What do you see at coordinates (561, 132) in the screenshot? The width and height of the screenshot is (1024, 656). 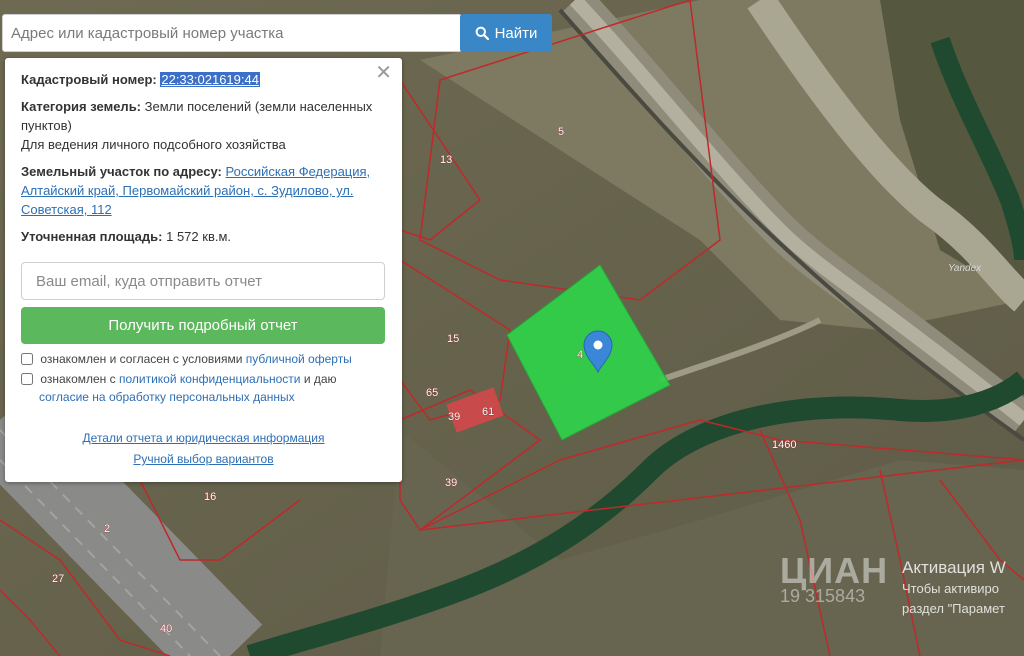 I see `parcel-label: 5` at bounding box center [561, 132].